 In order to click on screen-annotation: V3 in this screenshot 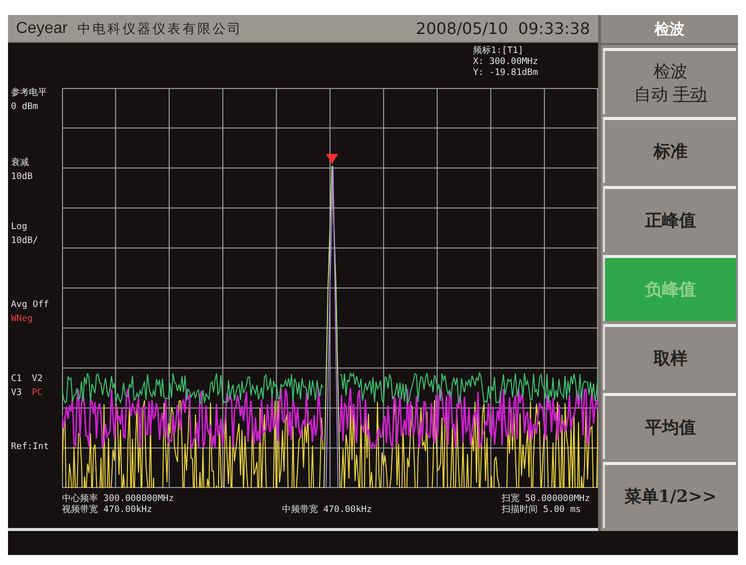, I will do `click(16, 393)`.